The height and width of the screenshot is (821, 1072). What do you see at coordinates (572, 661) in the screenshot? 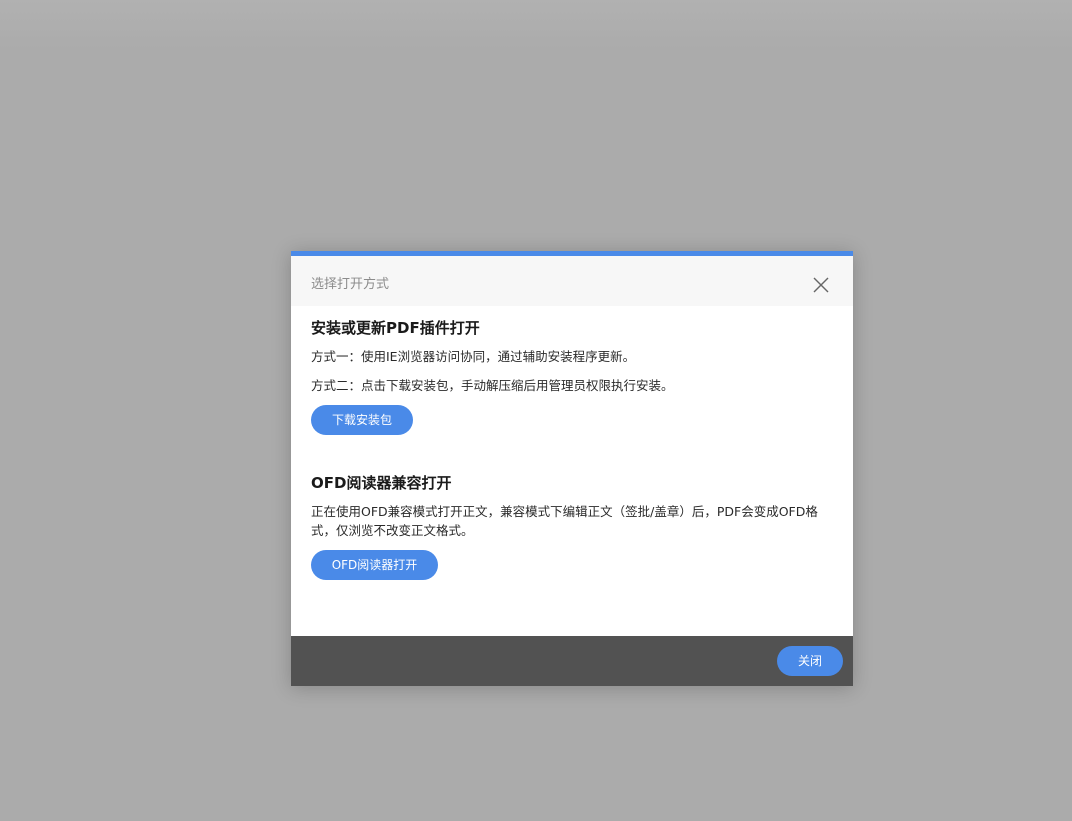
I see `dialog-footer: 关闭` at bounding box center [572, 661].